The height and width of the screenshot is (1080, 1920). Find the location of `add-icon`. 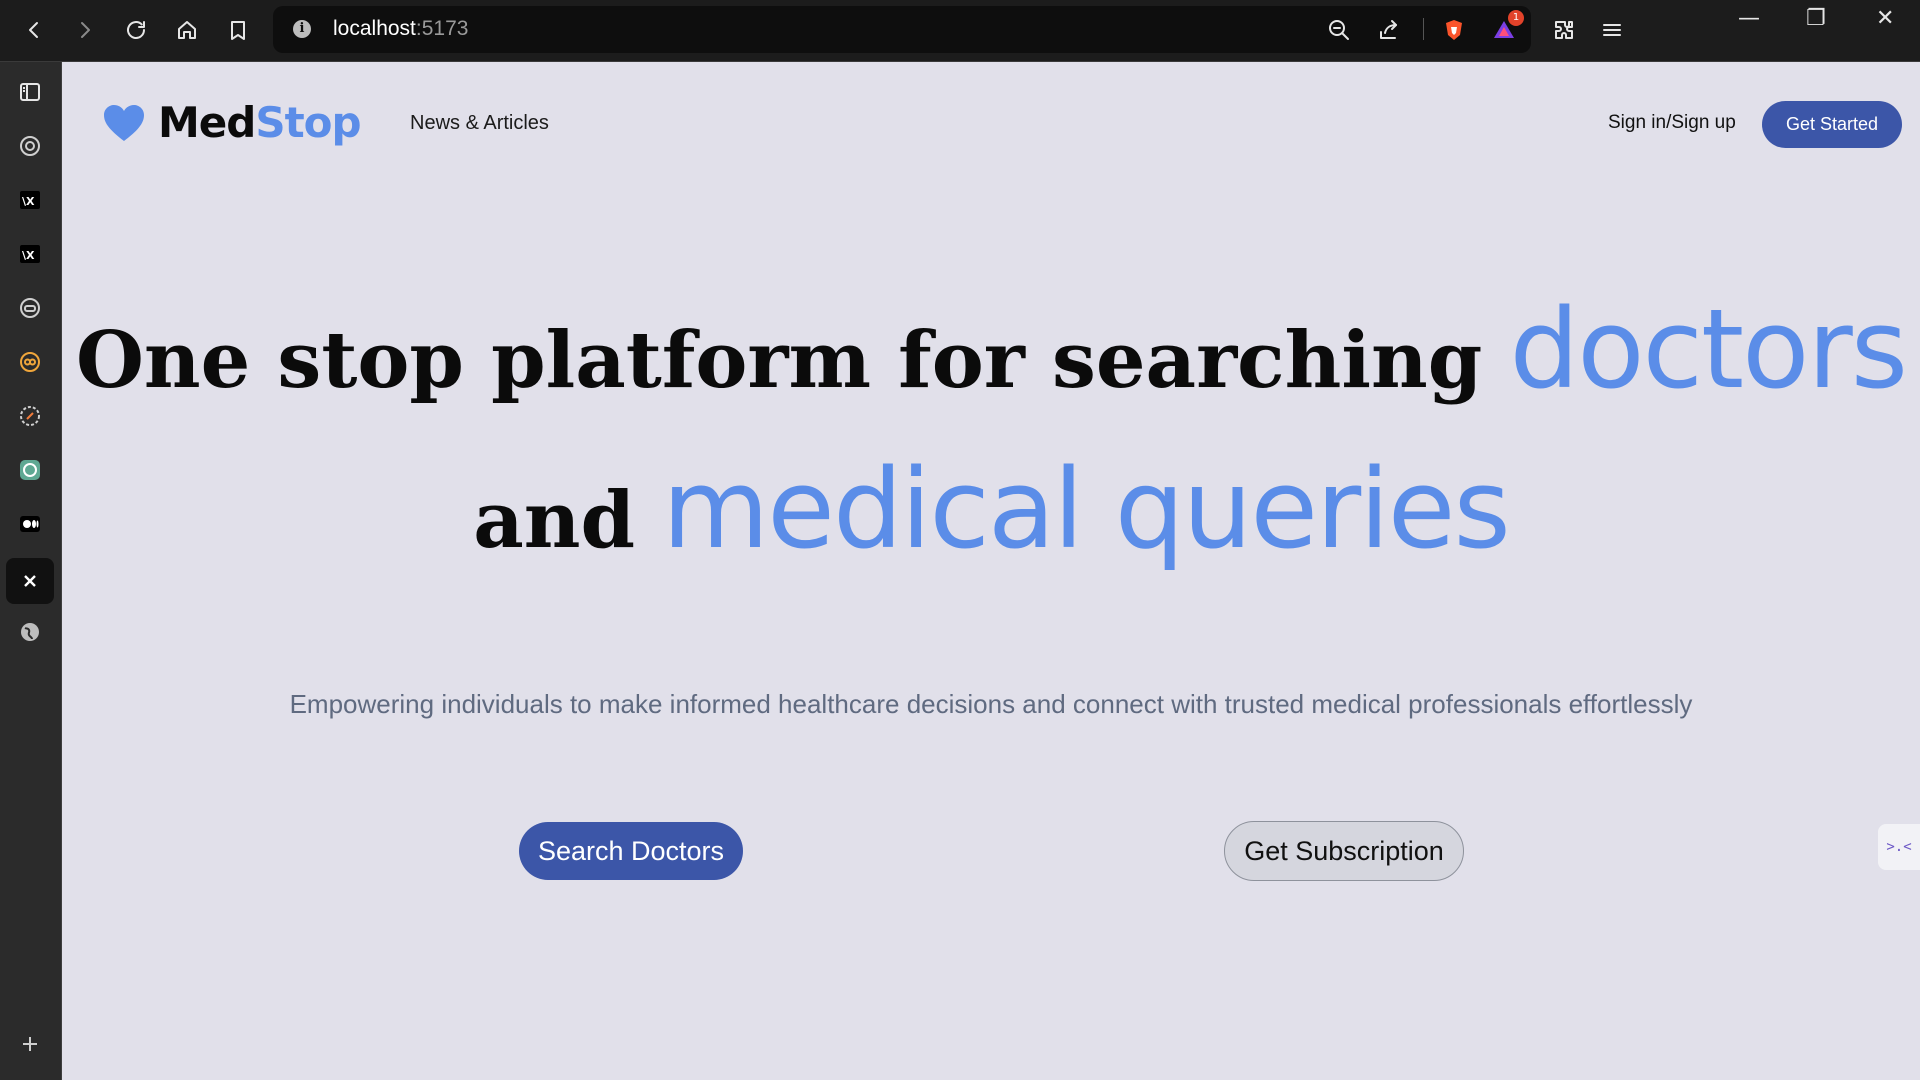

add-icon is located at coordinates (30, 1044).